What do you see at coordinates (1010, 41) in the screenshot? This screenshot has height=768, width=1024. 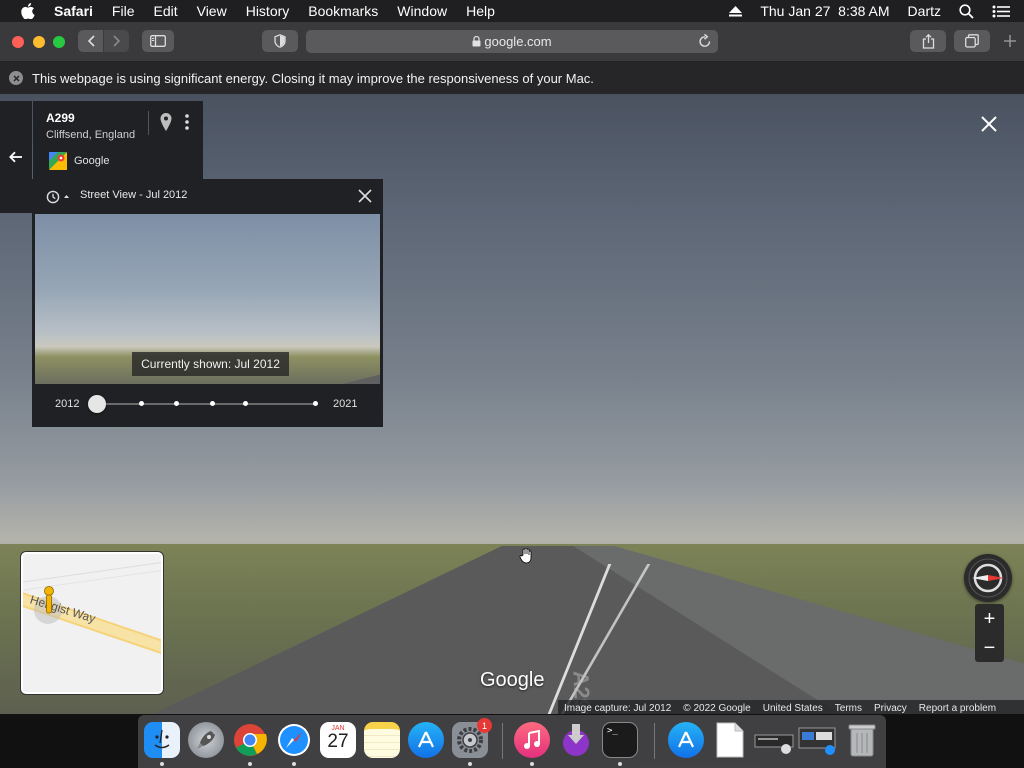 I see `plus-icon` at bounding box center [1010, 41].